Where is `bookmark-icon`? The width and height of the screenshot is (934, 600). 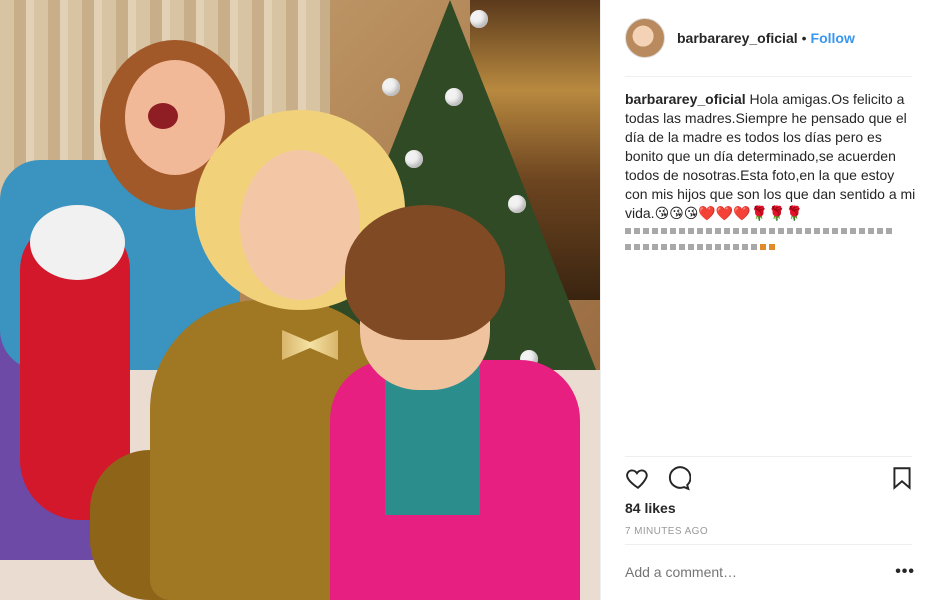 bookmark-icon is located at coordinates (902, 478).